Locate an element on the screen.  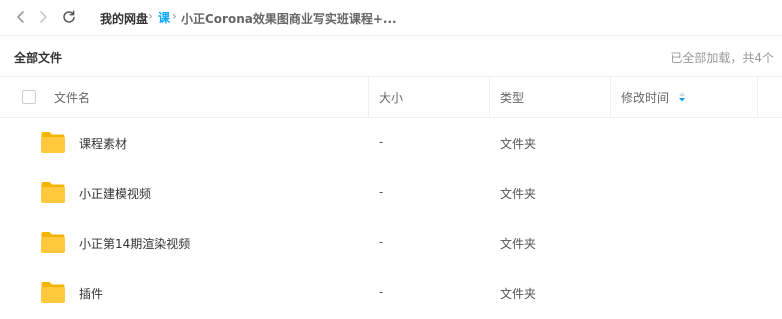
file-name: 课程素材 is located at coordinates (103, 143).